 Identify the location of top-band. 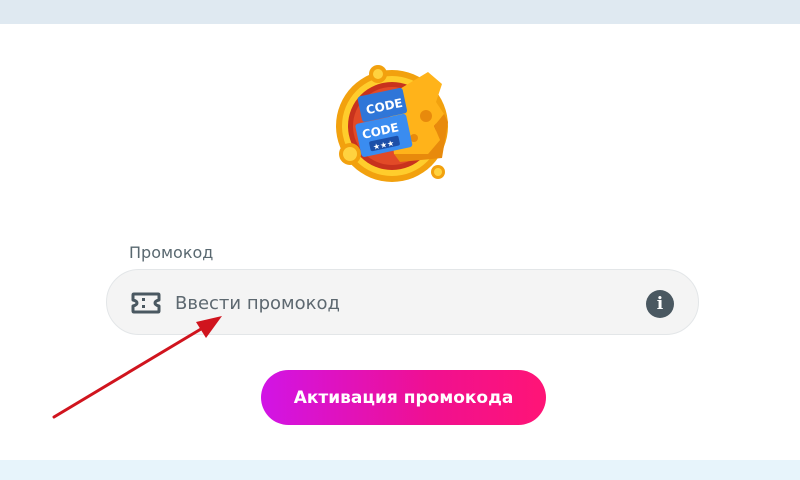
(400, 12).